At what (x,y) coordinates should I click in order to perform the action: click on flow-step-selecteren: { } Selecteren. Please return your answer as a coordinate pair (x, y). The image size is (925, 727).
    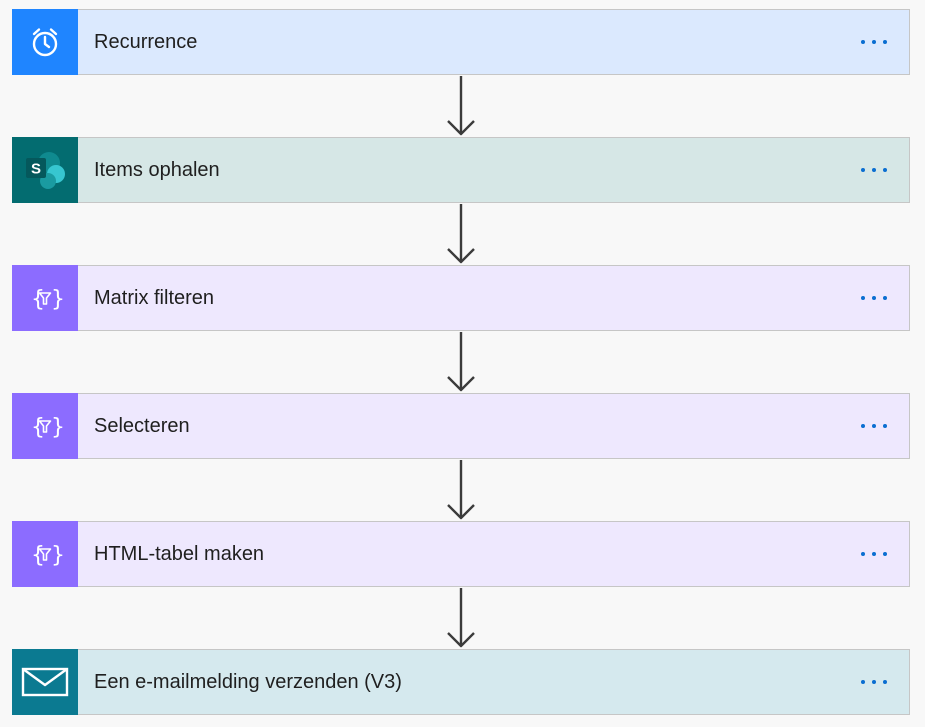
    Looking at the image, I should click on (461, 426).